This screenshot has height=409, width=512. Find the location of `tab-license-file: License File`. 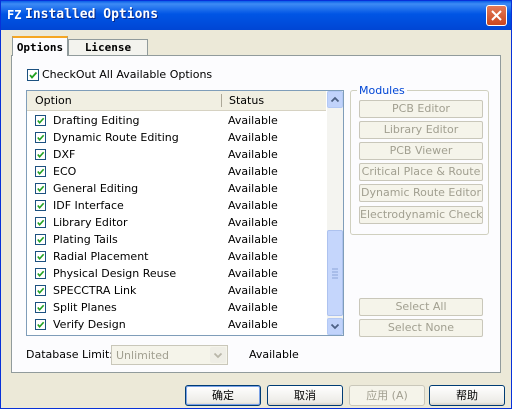

tab-license-file: License File is located at coordinates (108, 53).